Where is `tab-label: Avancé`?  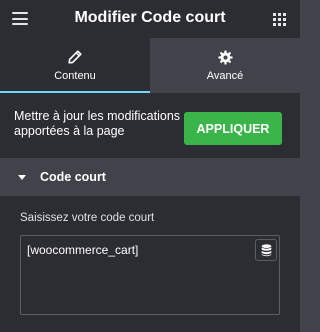
tab-label: Avancé is located at coordinates (225, 76).